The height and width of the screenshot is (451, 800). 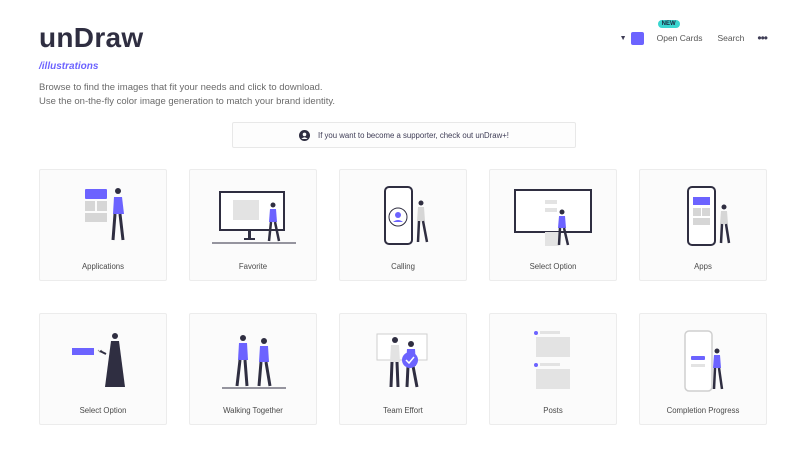 I want to click on new-badge: NEW, so click(x=668, y=24).